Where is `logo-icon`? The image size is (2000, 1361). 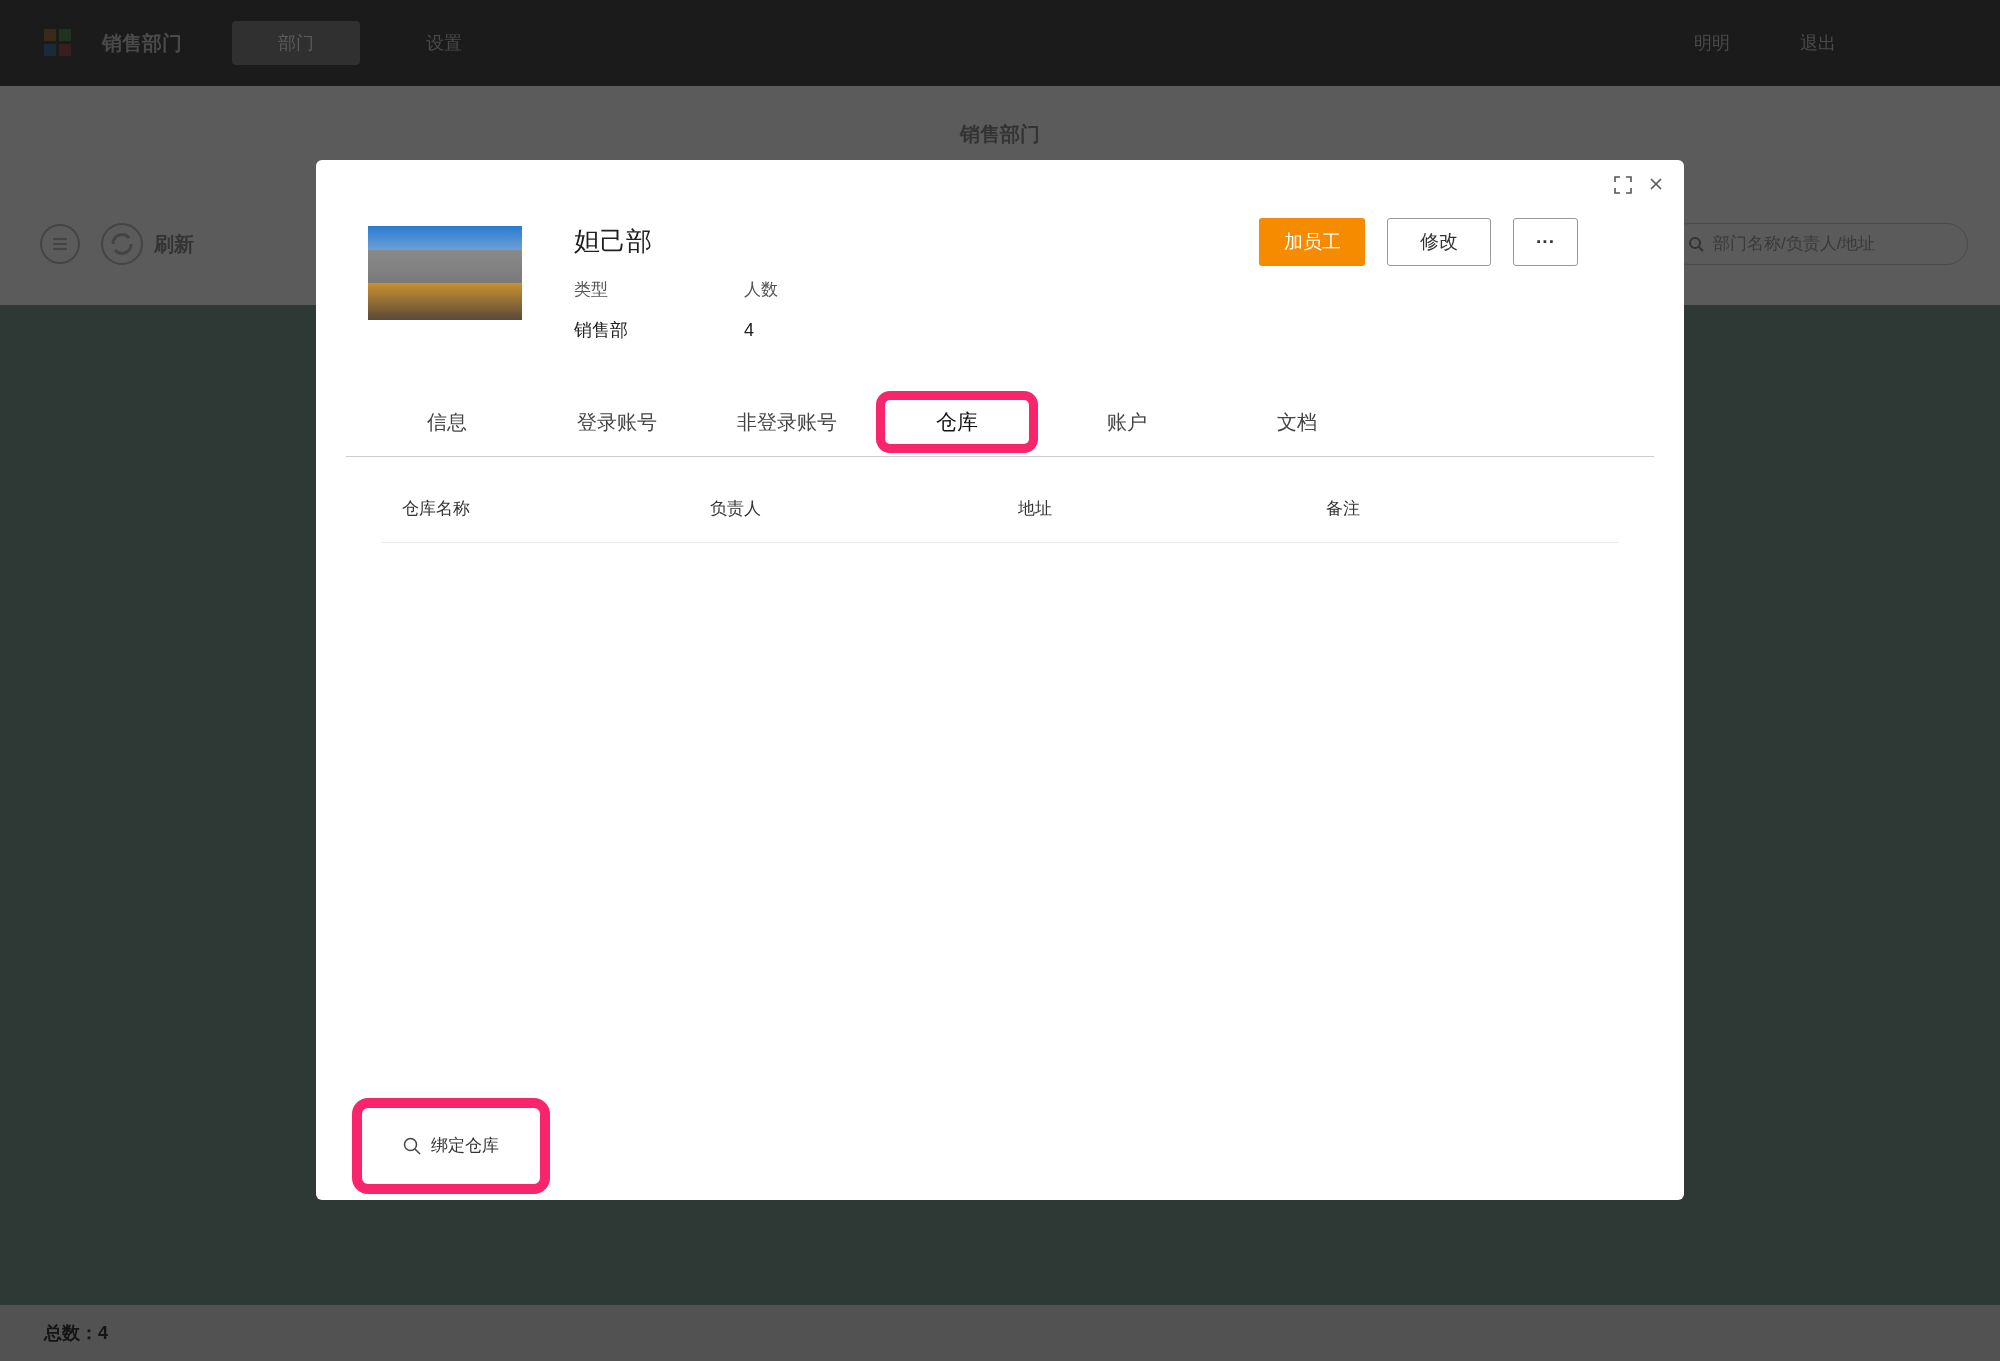
logo-icon is located at coordinates (58, 43).